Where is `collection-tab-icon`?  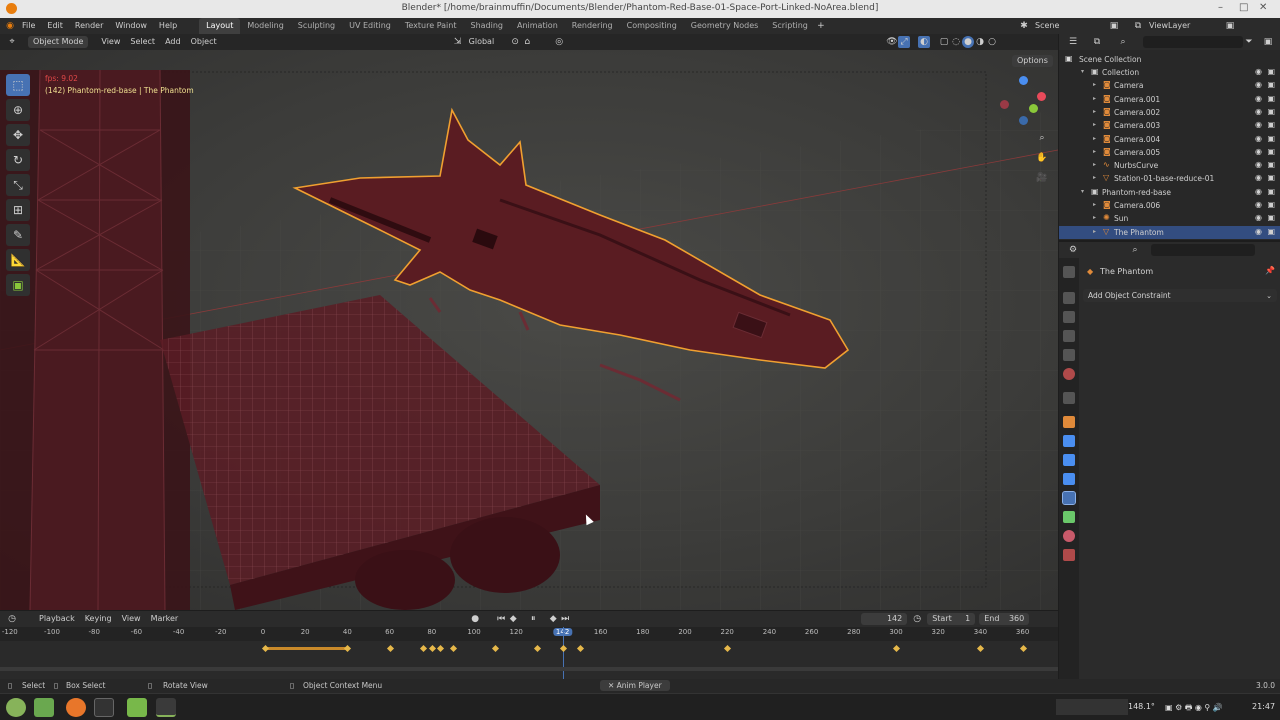 collection-tab-icon is located at coordinates (1069, 398).